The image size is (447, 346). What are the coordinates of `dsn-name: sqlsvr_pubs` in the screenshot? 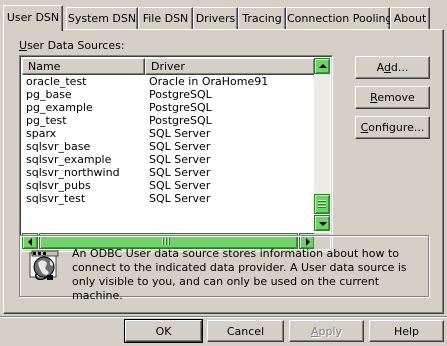 It's located at (58, 185).